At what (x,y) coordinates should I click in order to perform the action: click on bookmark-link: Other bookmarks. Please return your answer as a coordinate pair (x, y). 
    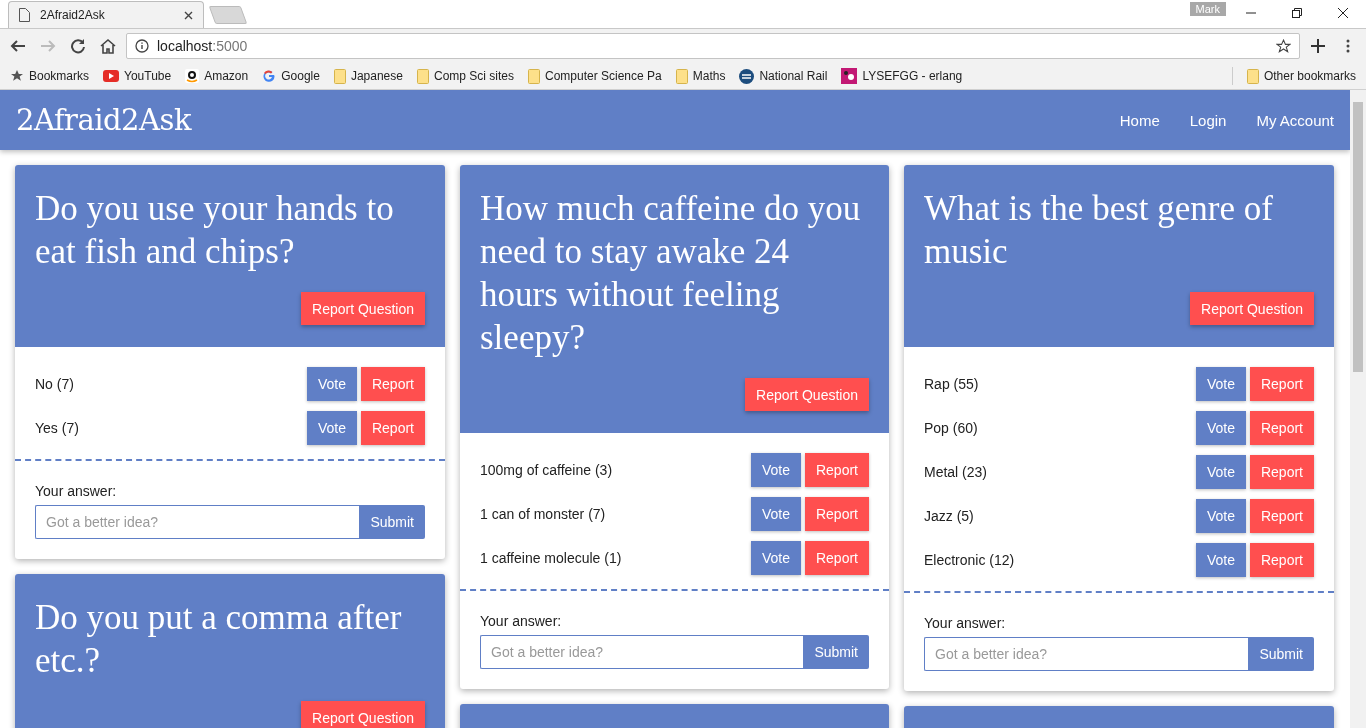
    Looking at the image, I should click on (1309, 76).